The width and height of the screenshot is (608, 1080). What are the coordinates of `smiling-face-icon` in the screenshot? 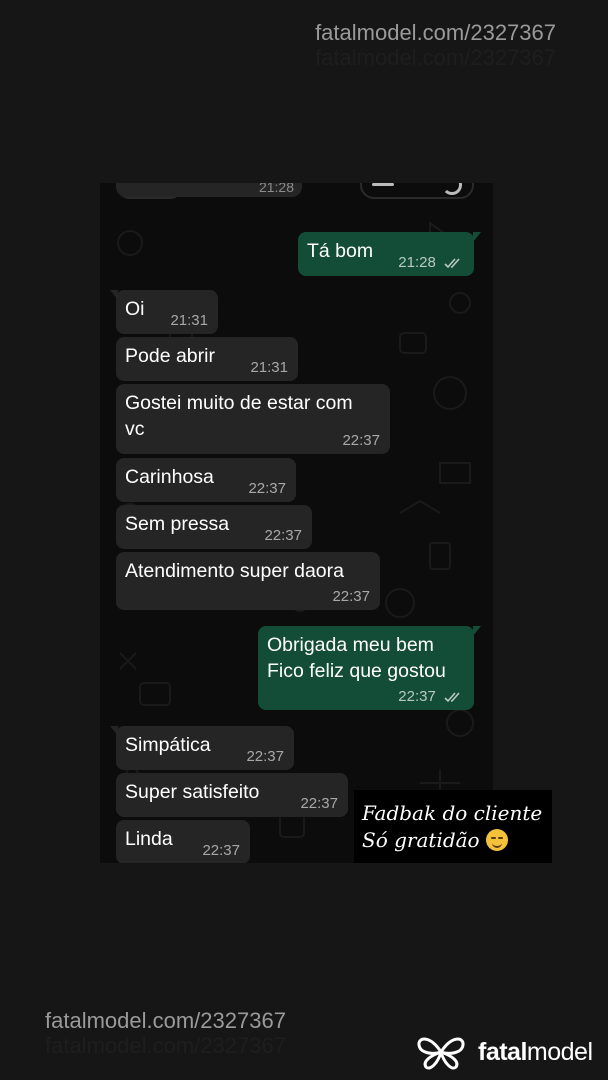 It's located at (496, 840).